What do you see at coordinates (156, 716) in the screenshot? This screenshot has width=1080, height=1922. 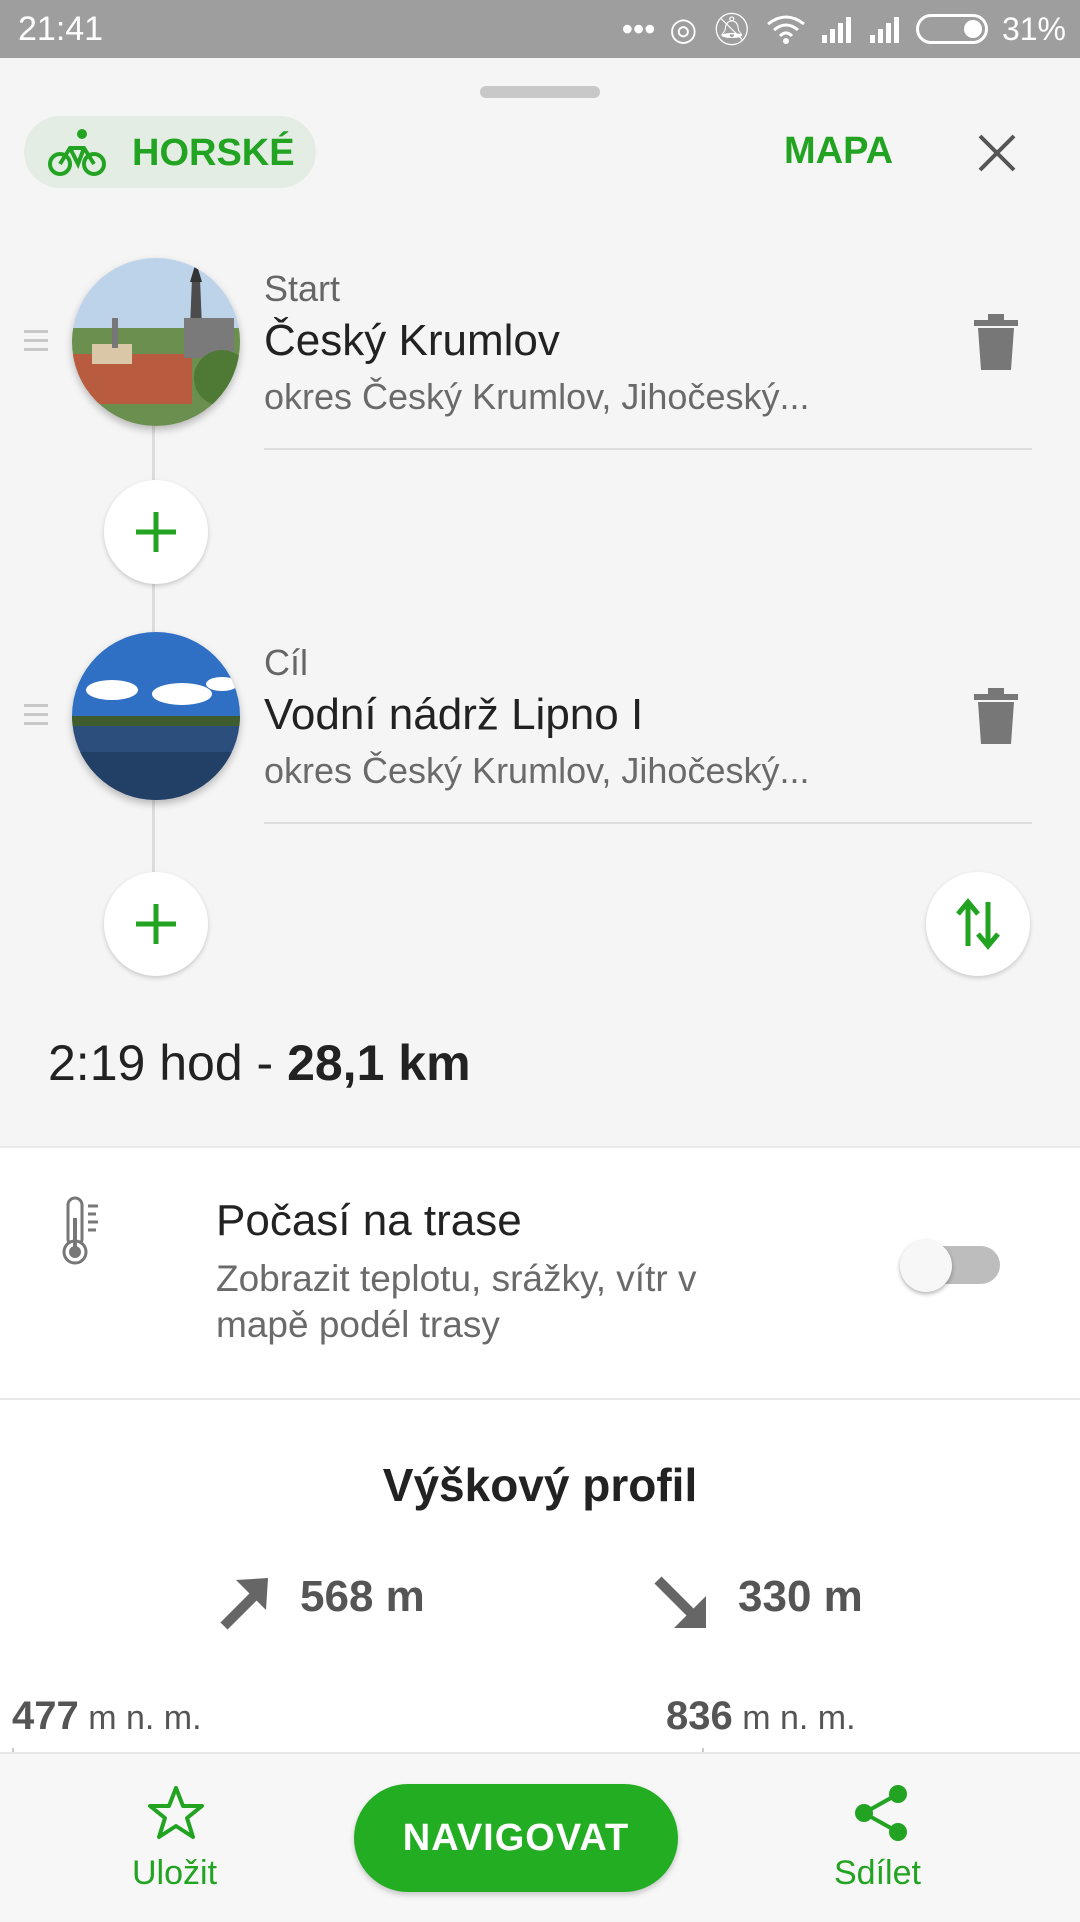 I see `waypoint-photo-destination` at bounding box center [156, 716].